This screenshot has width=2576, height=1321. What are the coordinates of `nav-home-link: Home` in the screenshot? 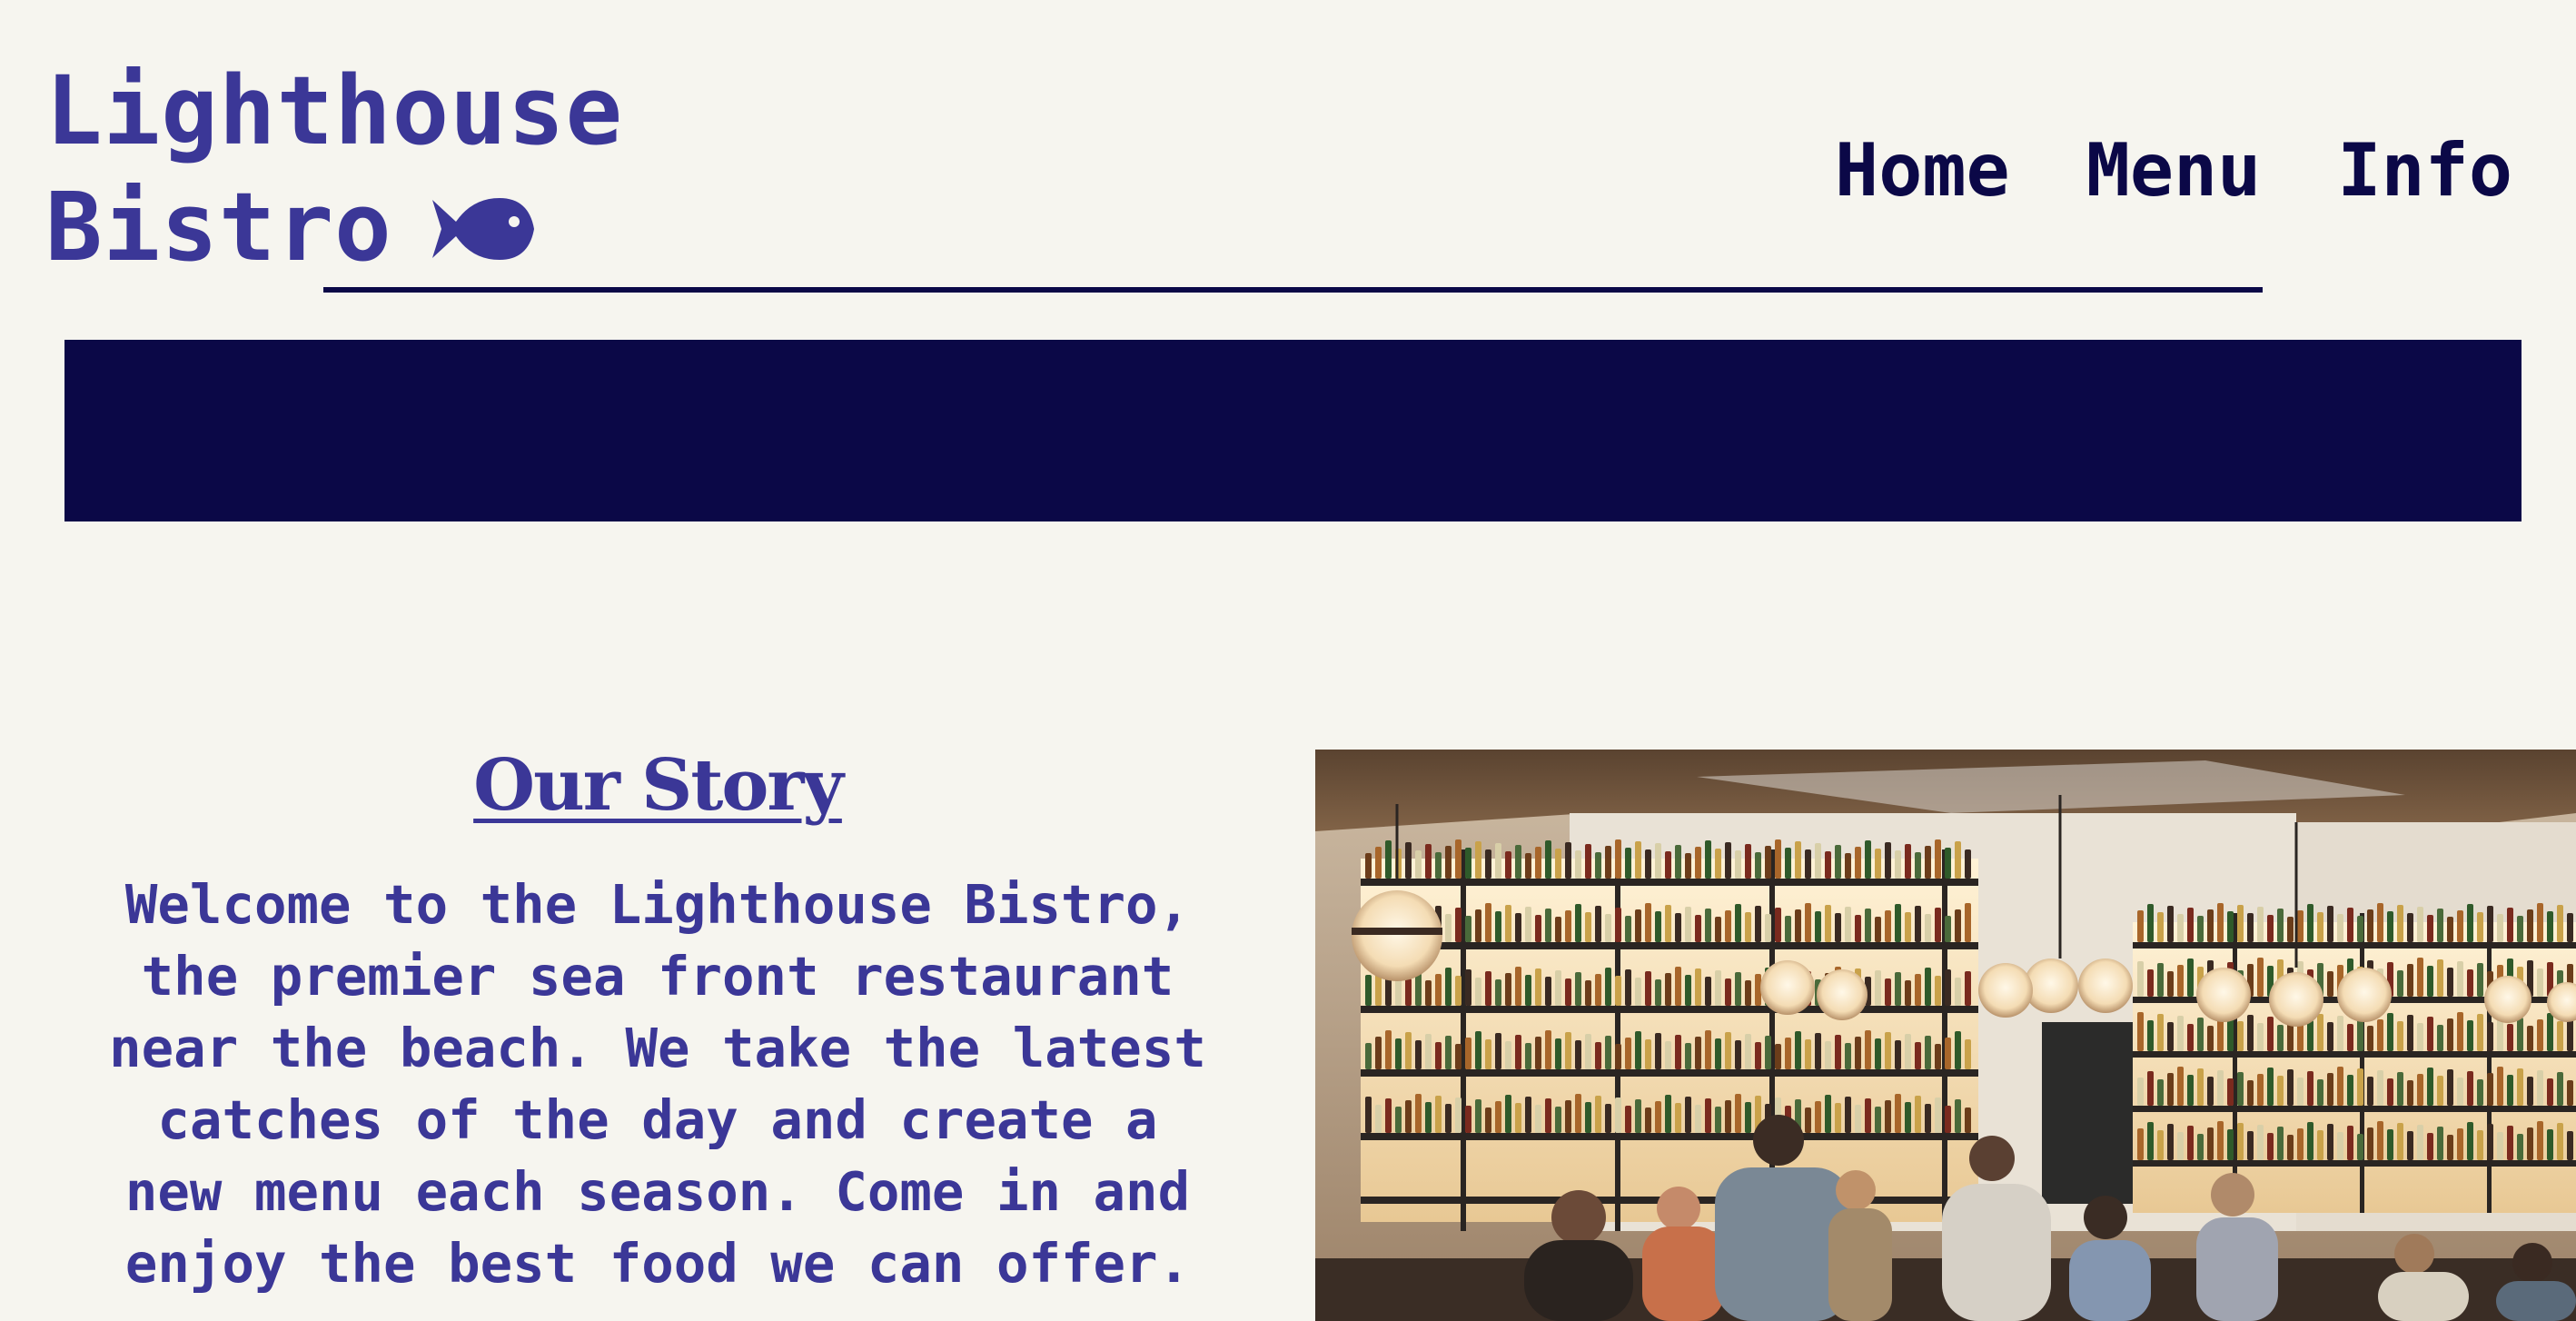 It's located at (1922, 170).